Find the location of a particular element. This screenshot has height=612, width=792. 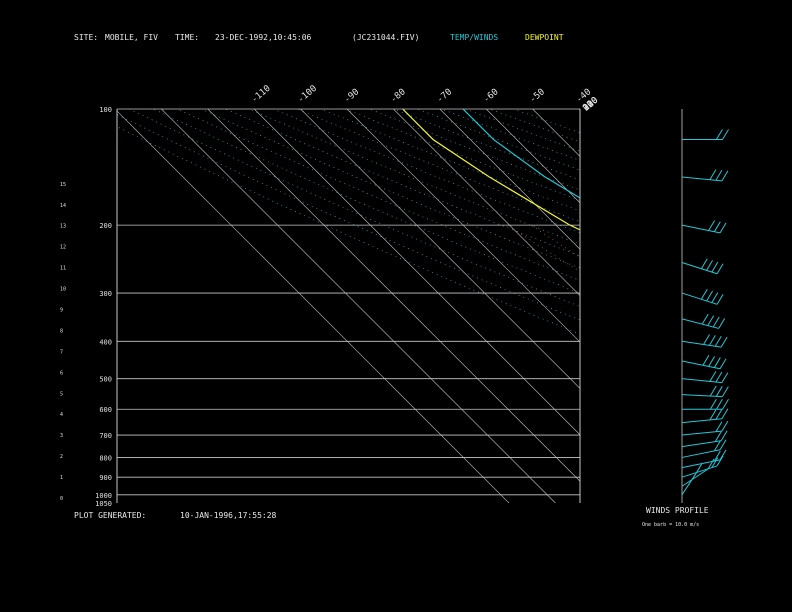

pressure-tick-label: 100 is located at coordinates (105, 110).